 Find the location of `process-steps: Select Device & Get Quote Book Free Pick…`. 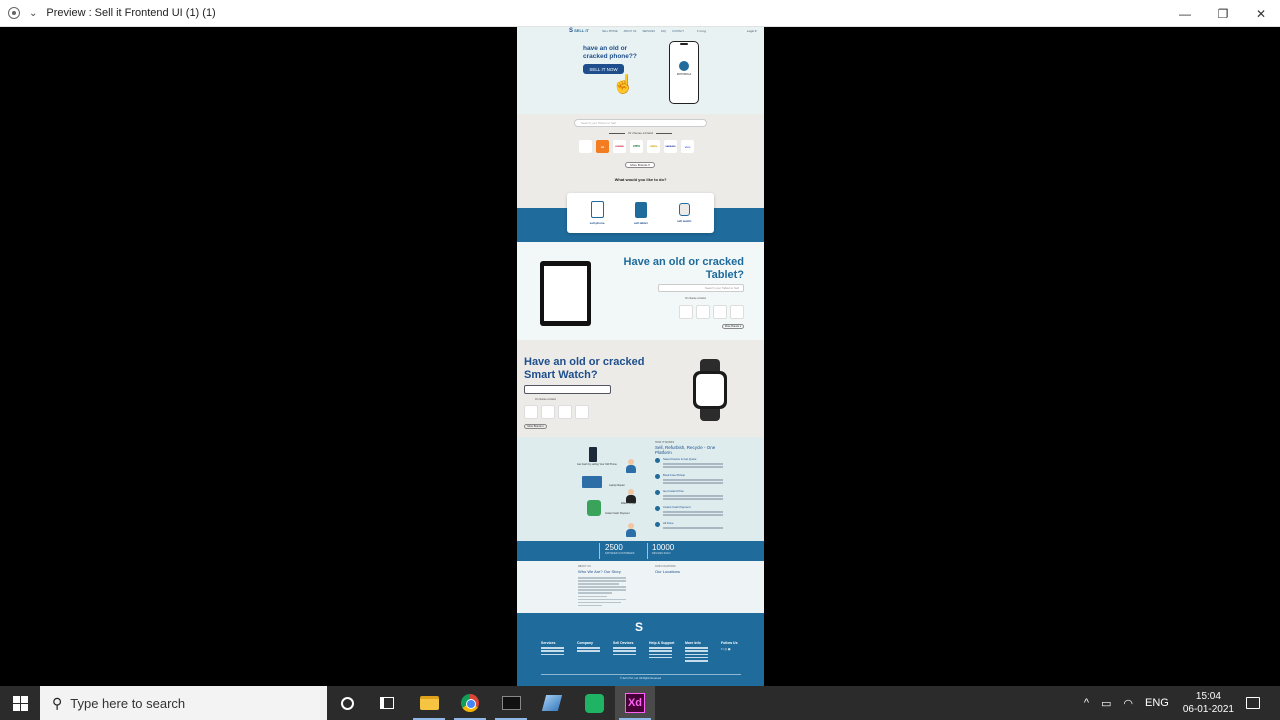

process-steps: Select Device & Get Quote Book Free Pick… is located at coordinates (705, 495).